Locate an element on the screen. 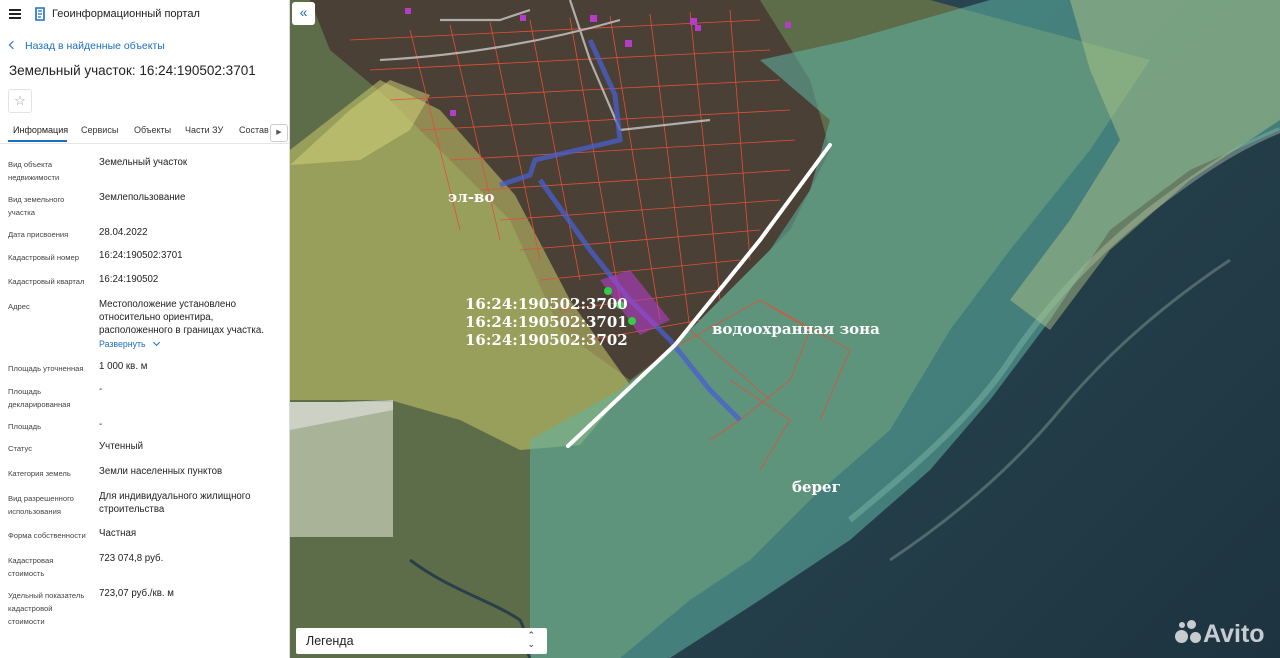 The height and width of the screenshot is (658, 1280). property-value: 16:24:190502:3701 is located at coordinates (141, 255).